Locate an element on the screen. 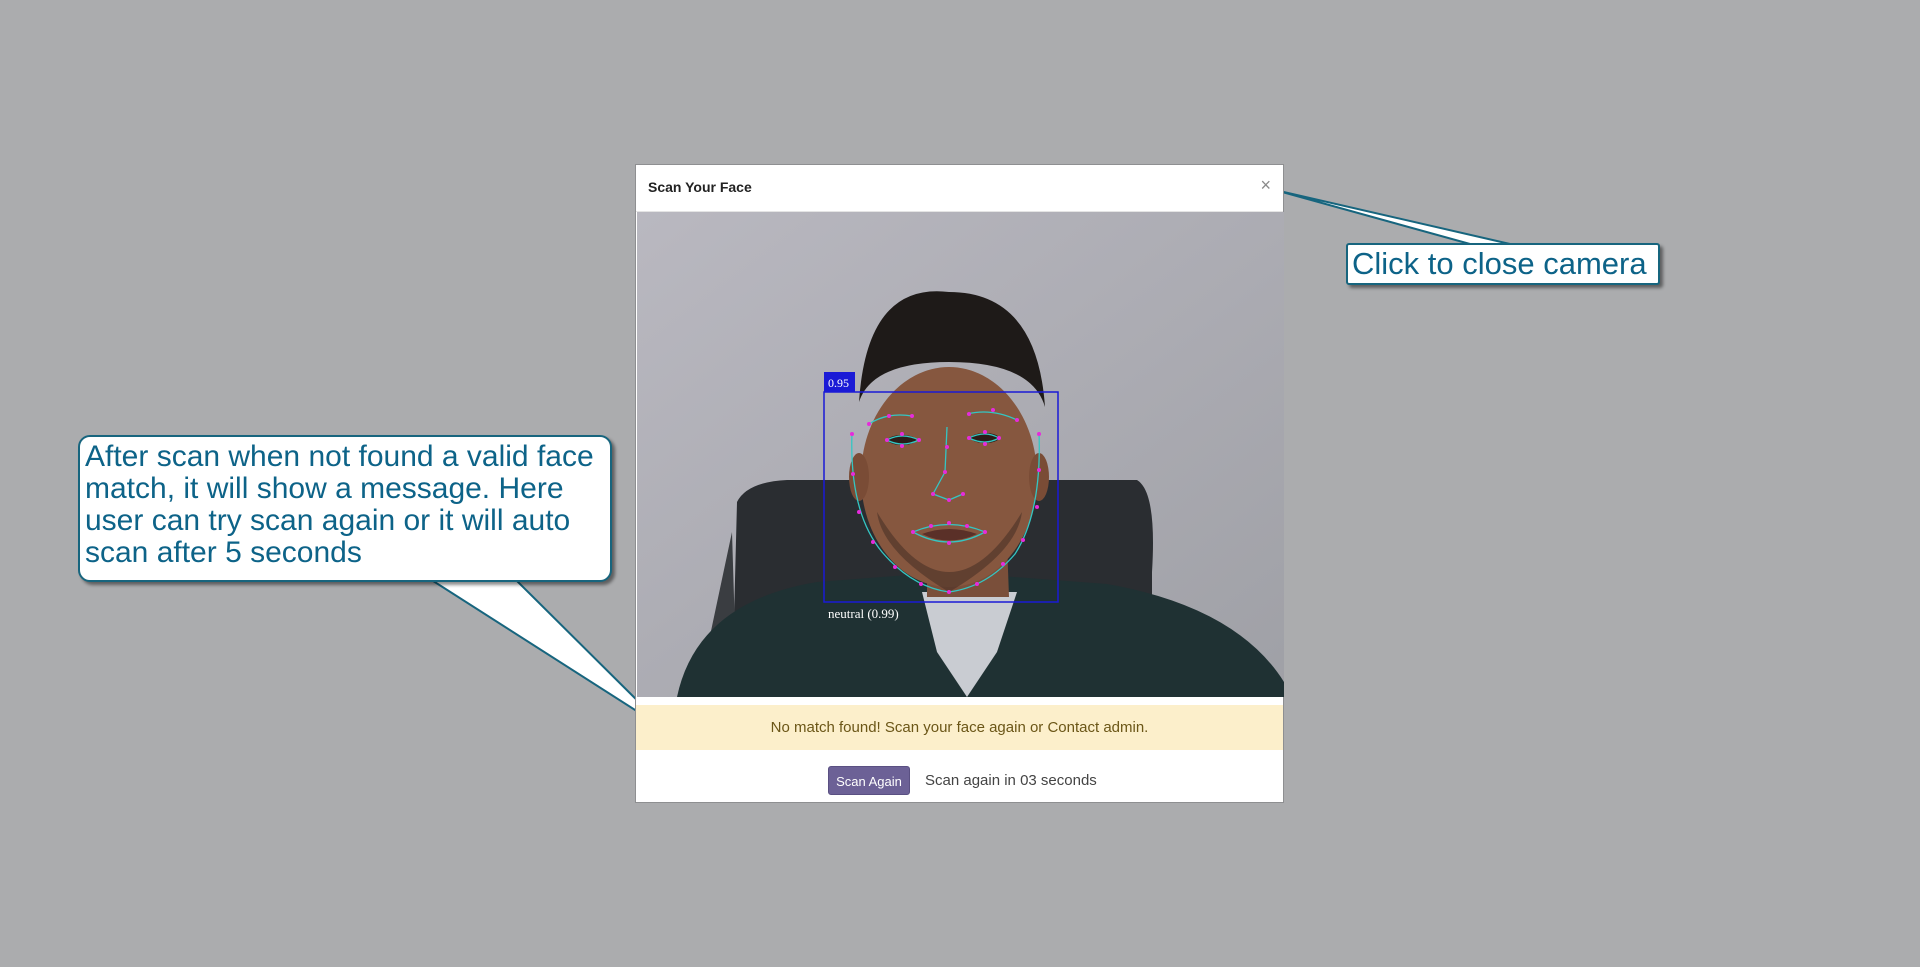  close-icon: × is located at coordinates (1265, 185).